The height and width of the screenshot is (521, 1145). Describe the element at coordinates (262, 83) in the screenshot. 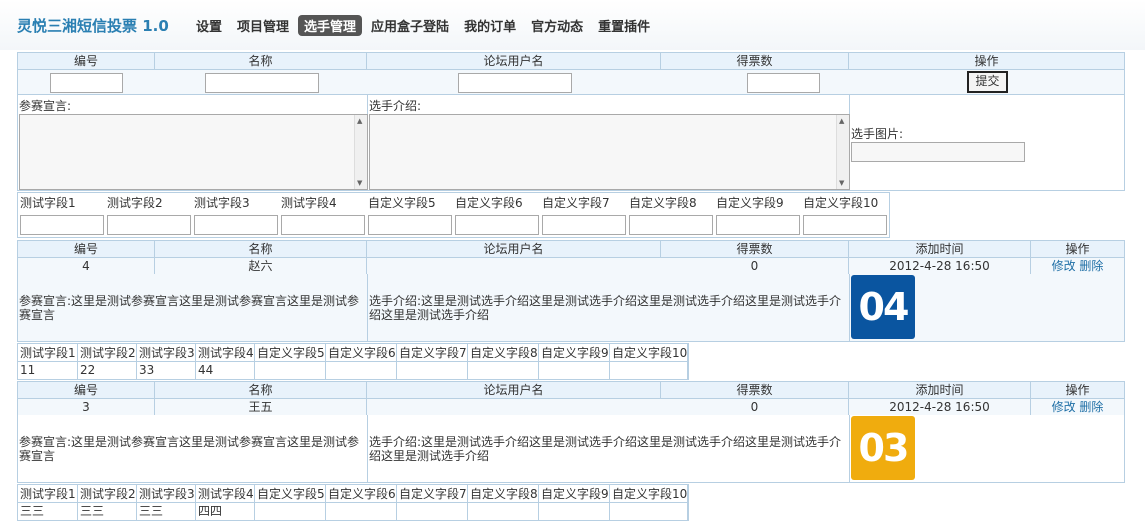

I see `name-input` at that location.